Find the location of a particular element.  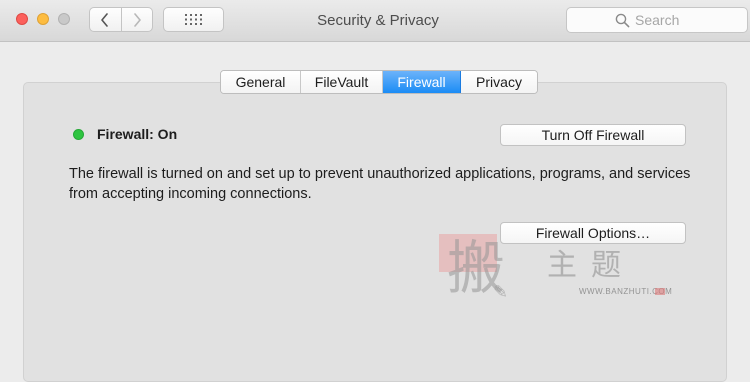

search-icon is located at coordinates (622, 20).